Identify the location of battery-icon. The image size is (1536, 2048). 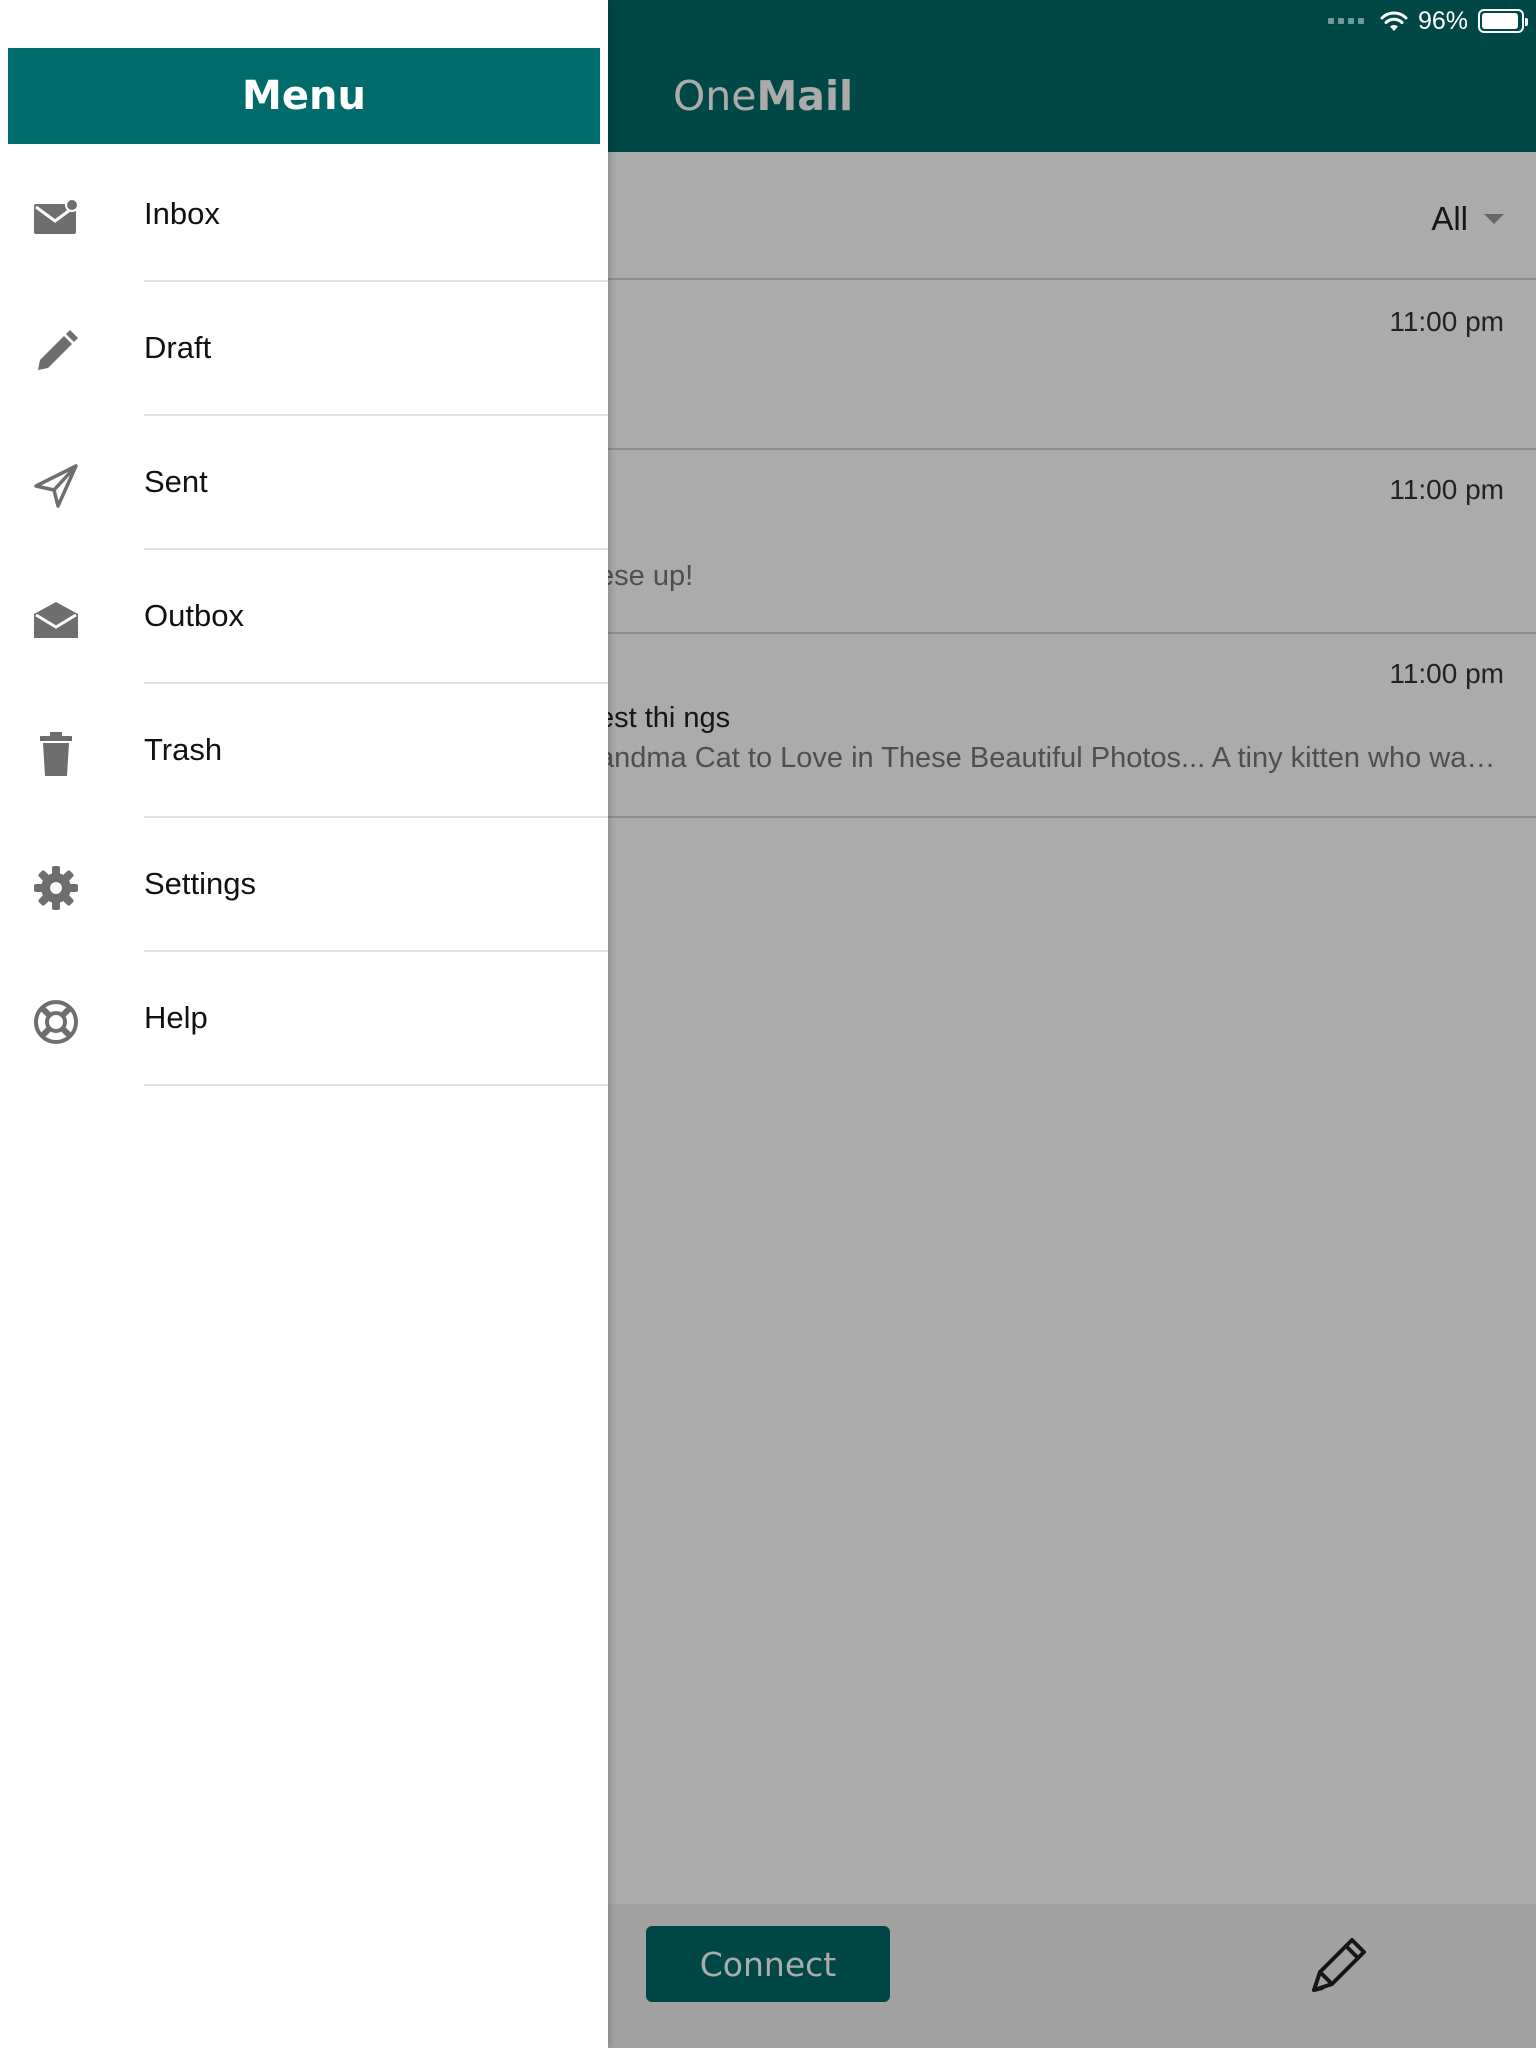
(1503, 21).